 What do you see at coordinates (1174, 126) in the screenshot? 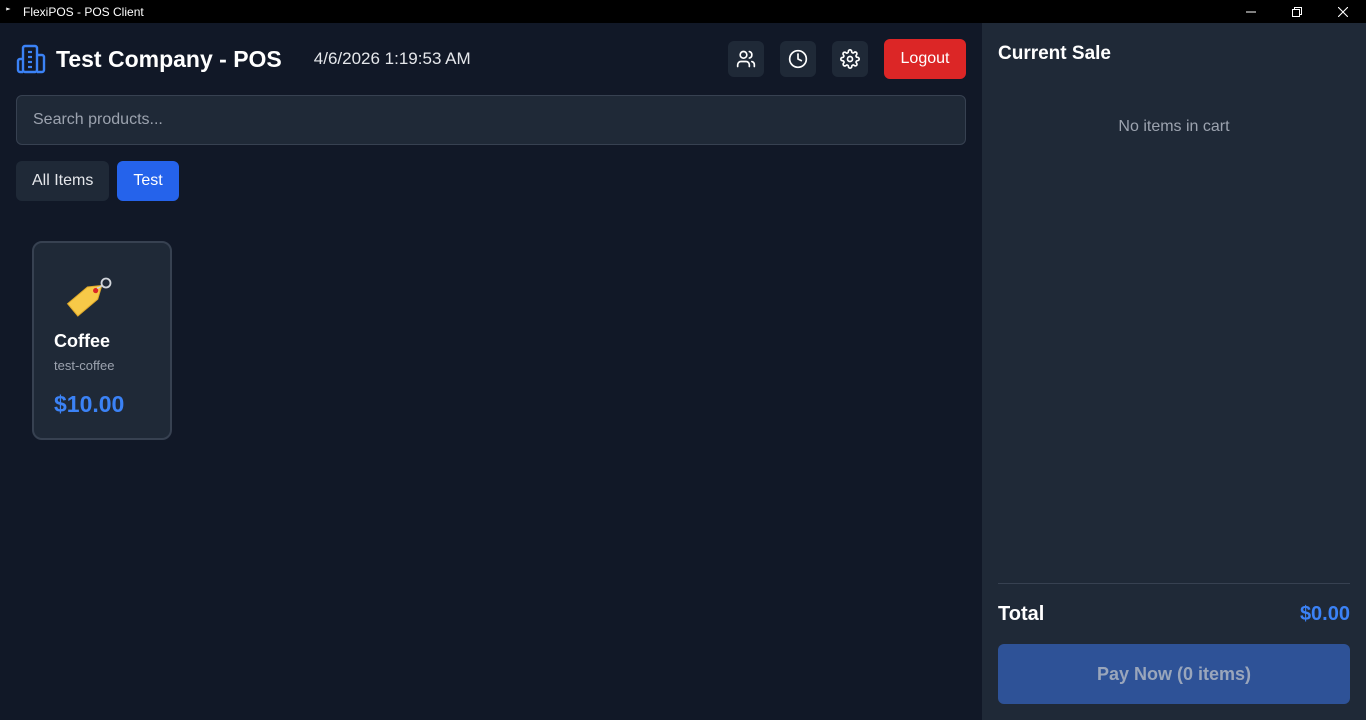
I see `empty-cart-message: No items in cart` at bounding box center [1174, 126].